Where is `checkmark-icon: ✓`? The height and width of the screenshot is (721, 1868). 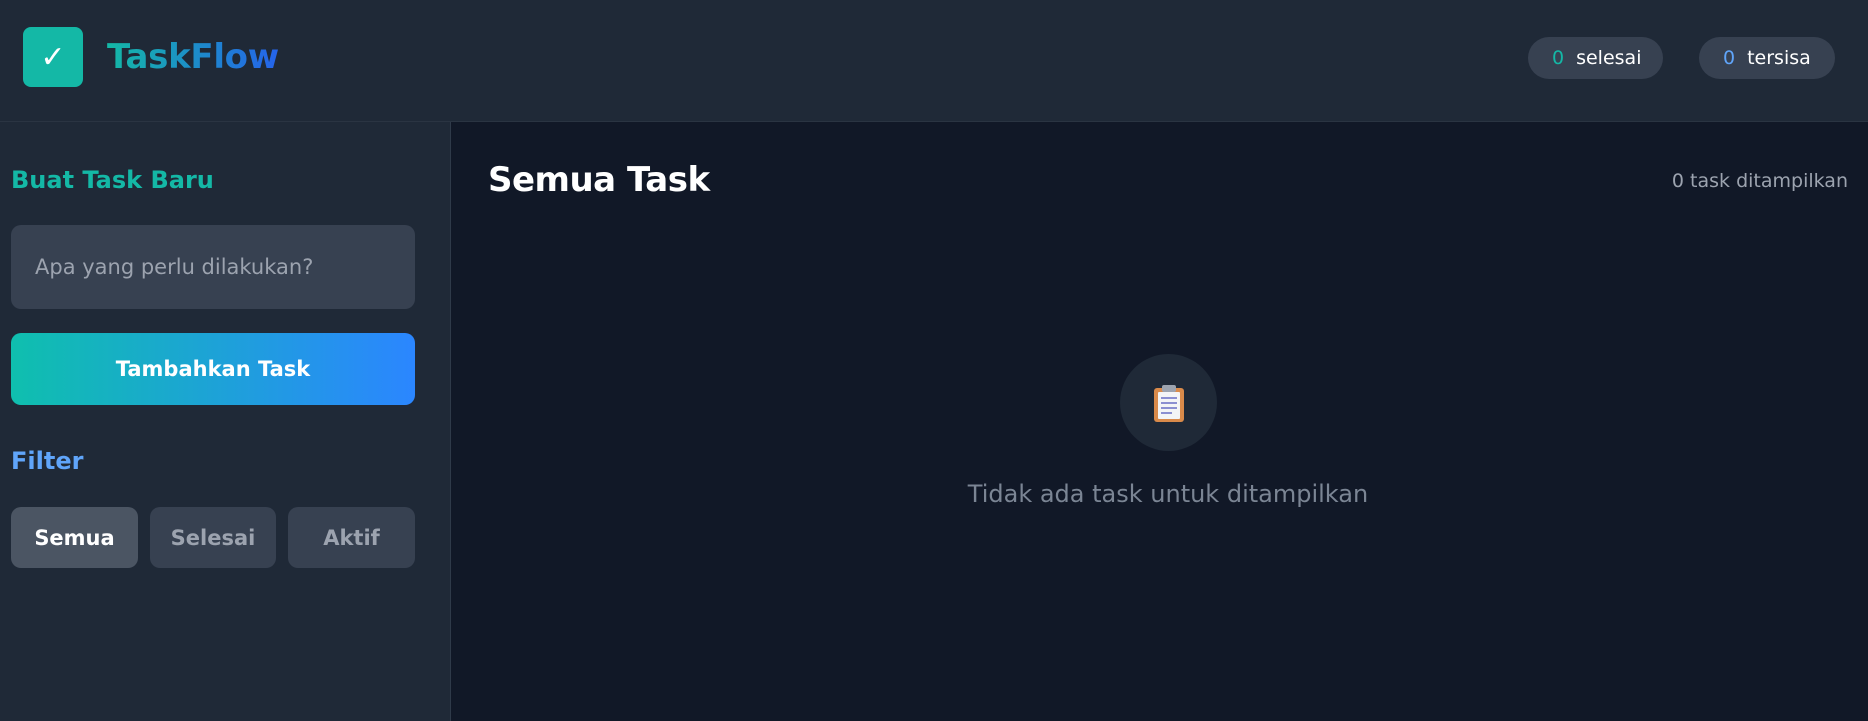 checkmark-icon: ✓ is located at coordinates (53, 57).